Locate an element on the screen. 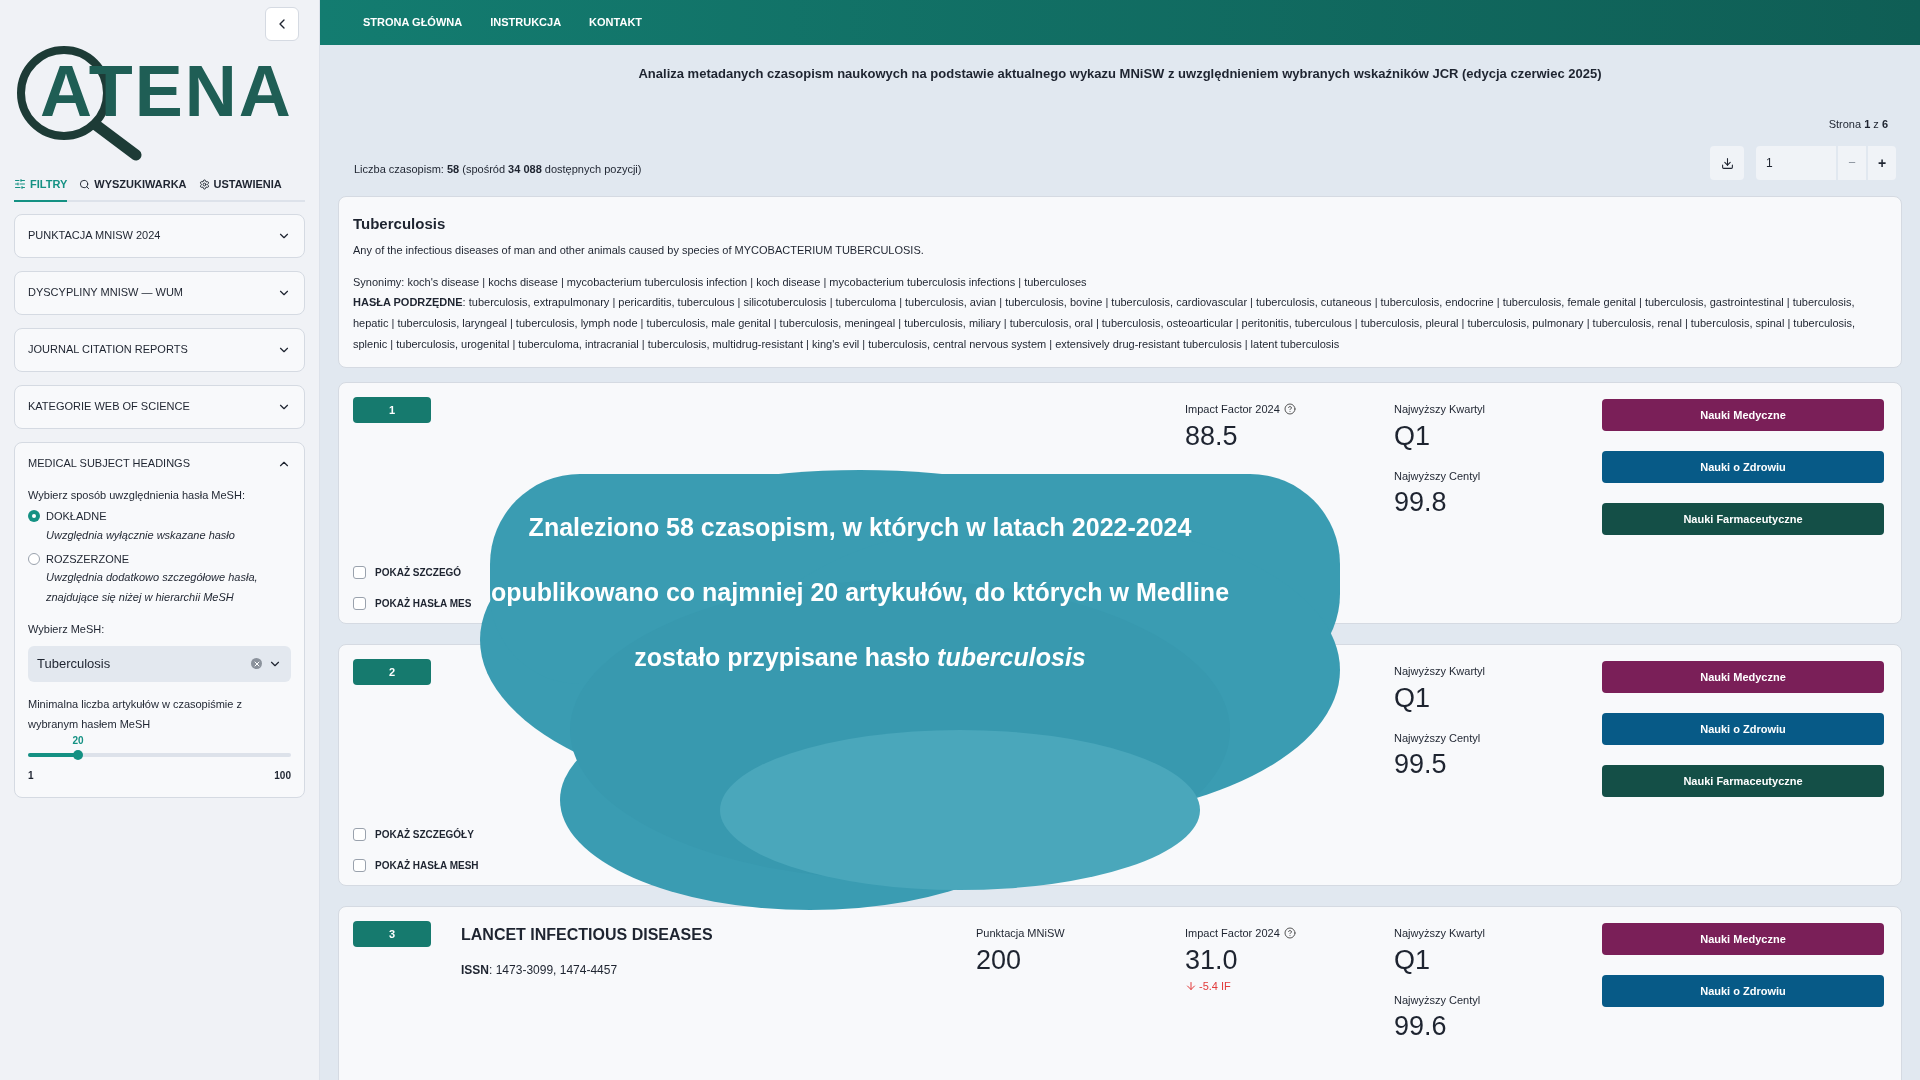  sidebar-tab: USTAWIENIA is located at coordinates (240, 189).